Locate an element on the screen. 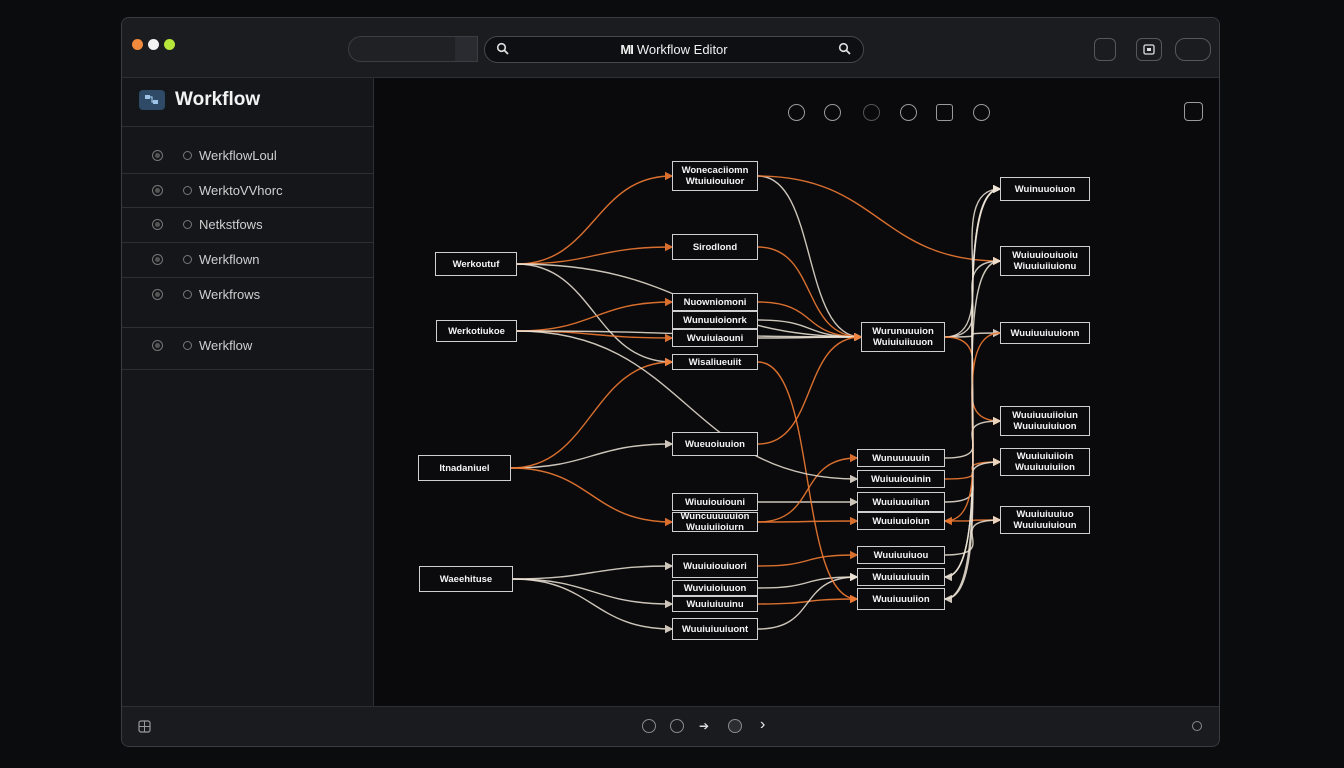 The width and height of the screenshot is (1344, 768). sidebar-item-label: Werkflown is located at coordinates (229, 259).